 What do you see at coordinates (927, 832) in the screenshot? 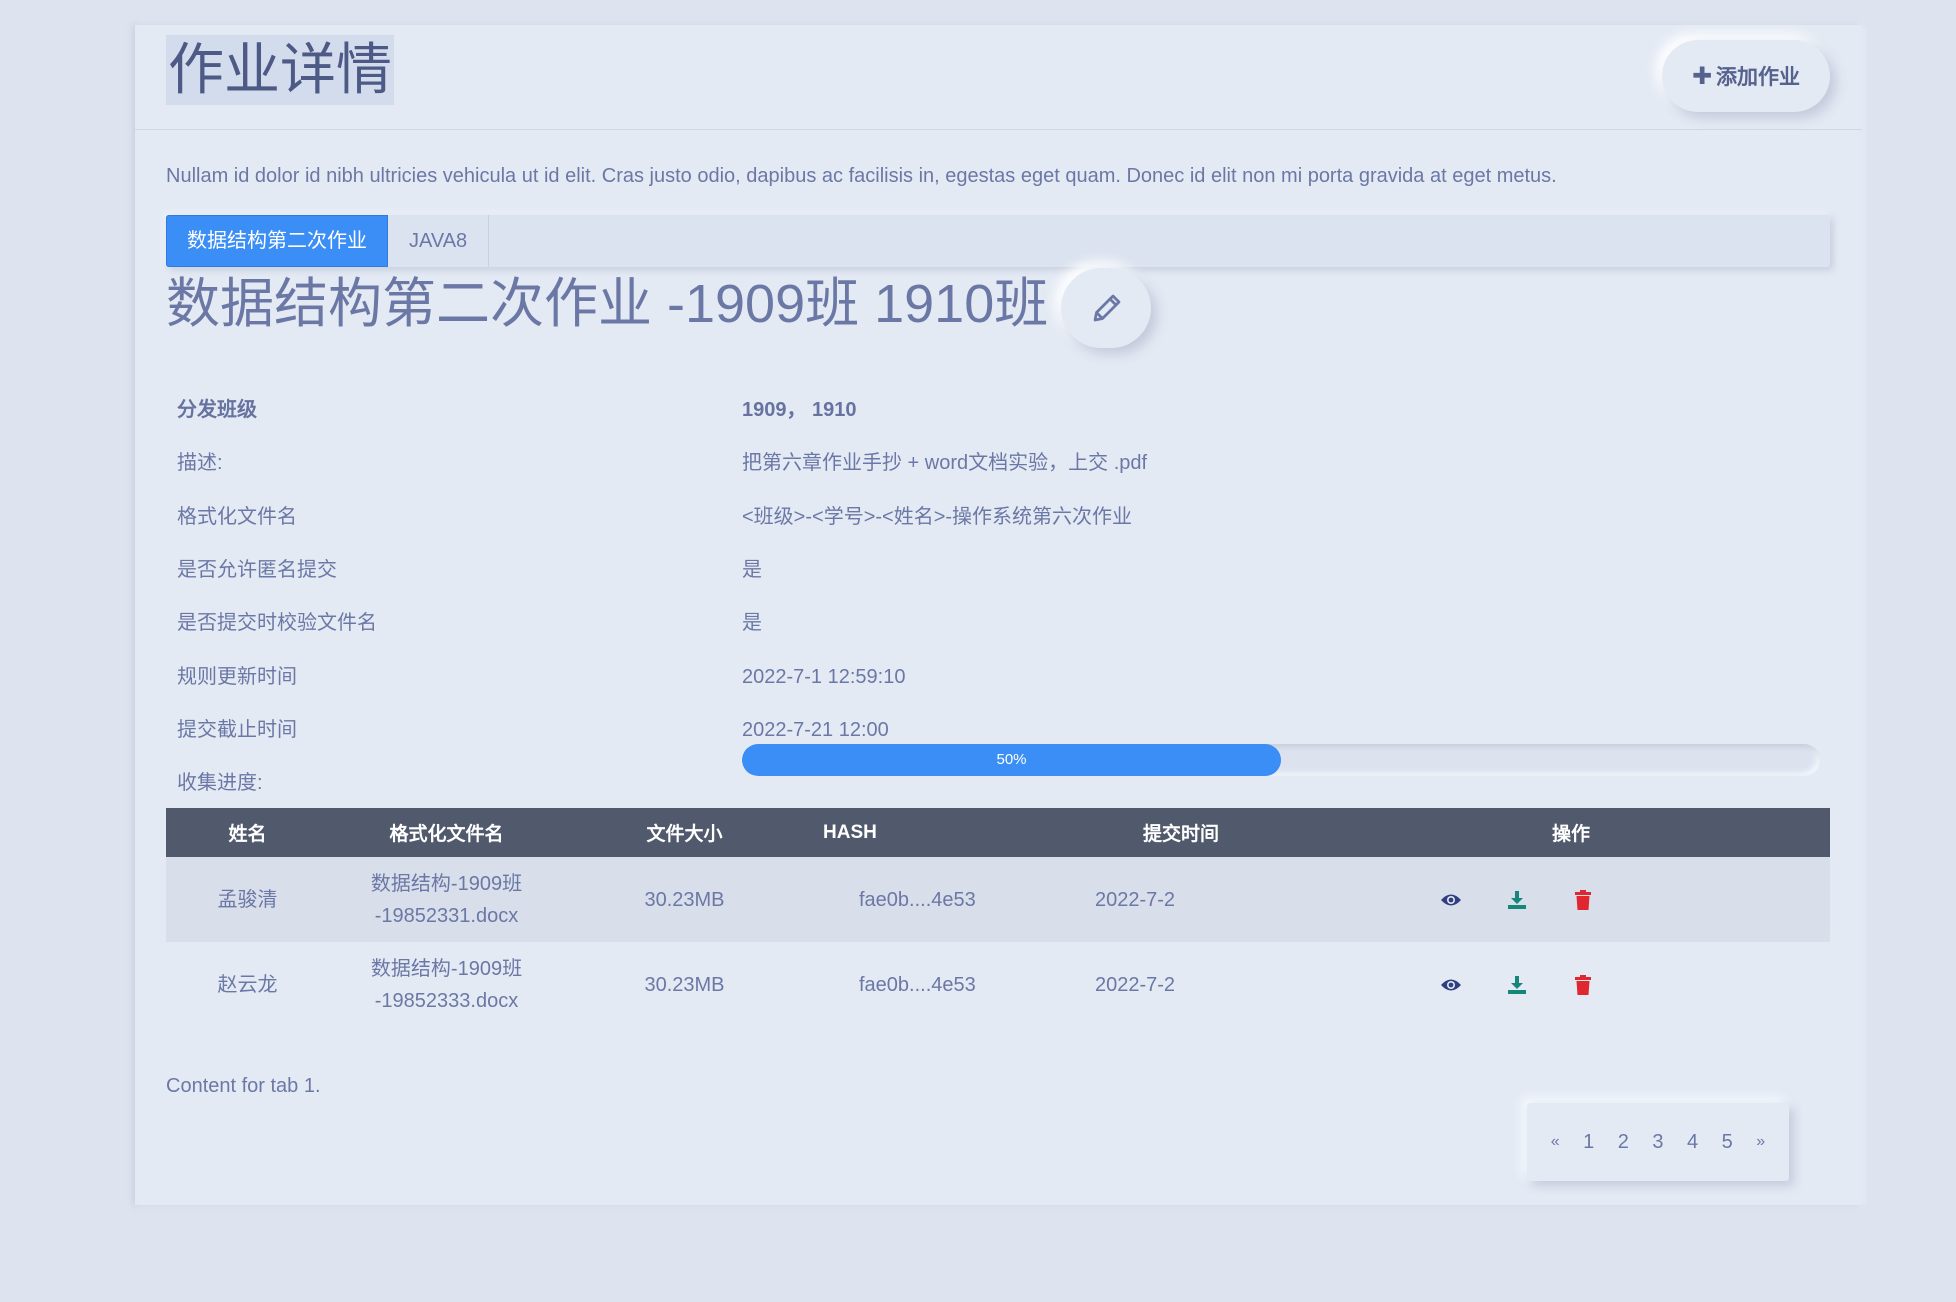
I see `column-header: HASH` at bounding box center [927, 832].